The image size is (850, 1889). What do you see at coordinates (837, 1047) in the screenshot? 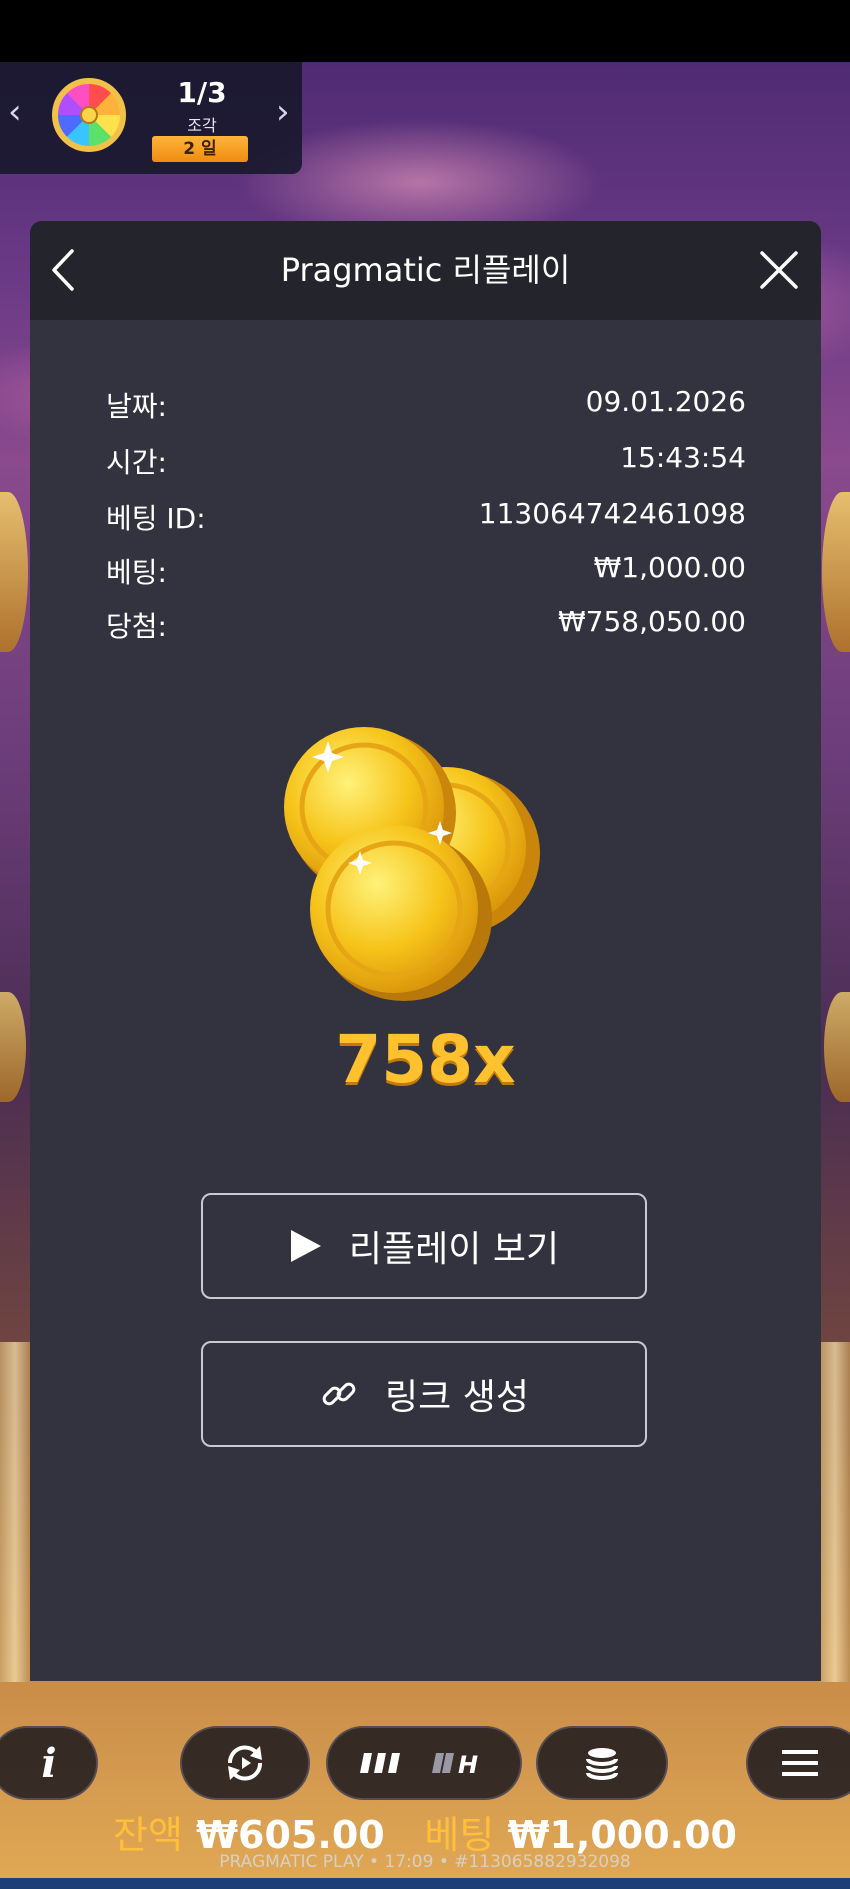
I see `right-wing-decoration-lower` at bounding box center [837, 1047].